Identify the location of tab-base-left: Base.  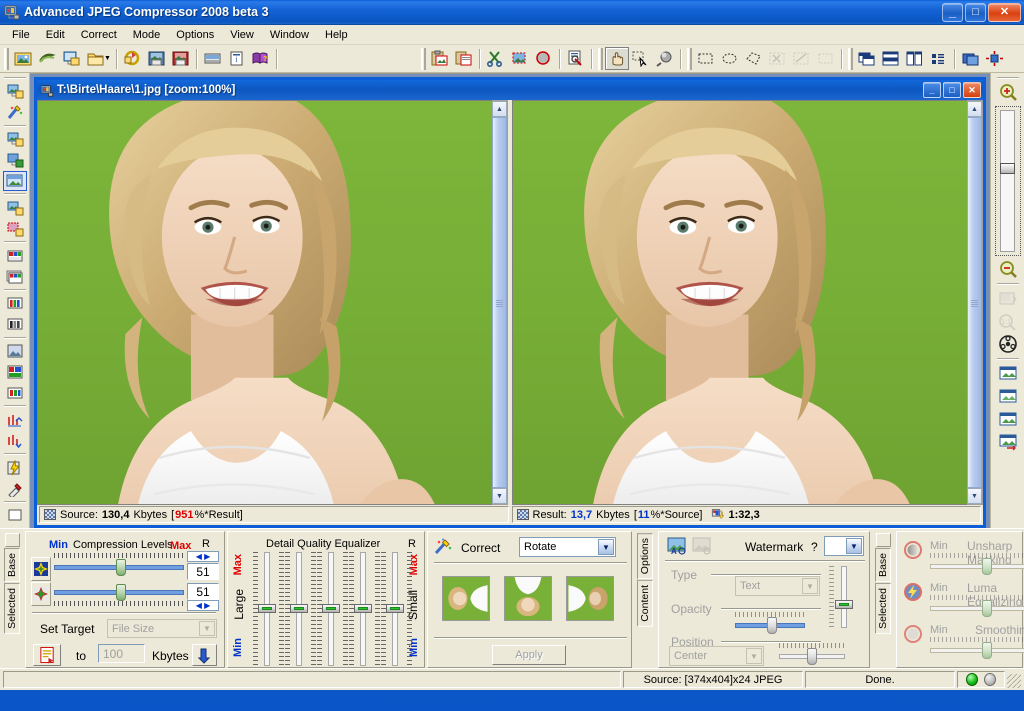
(12, 565).